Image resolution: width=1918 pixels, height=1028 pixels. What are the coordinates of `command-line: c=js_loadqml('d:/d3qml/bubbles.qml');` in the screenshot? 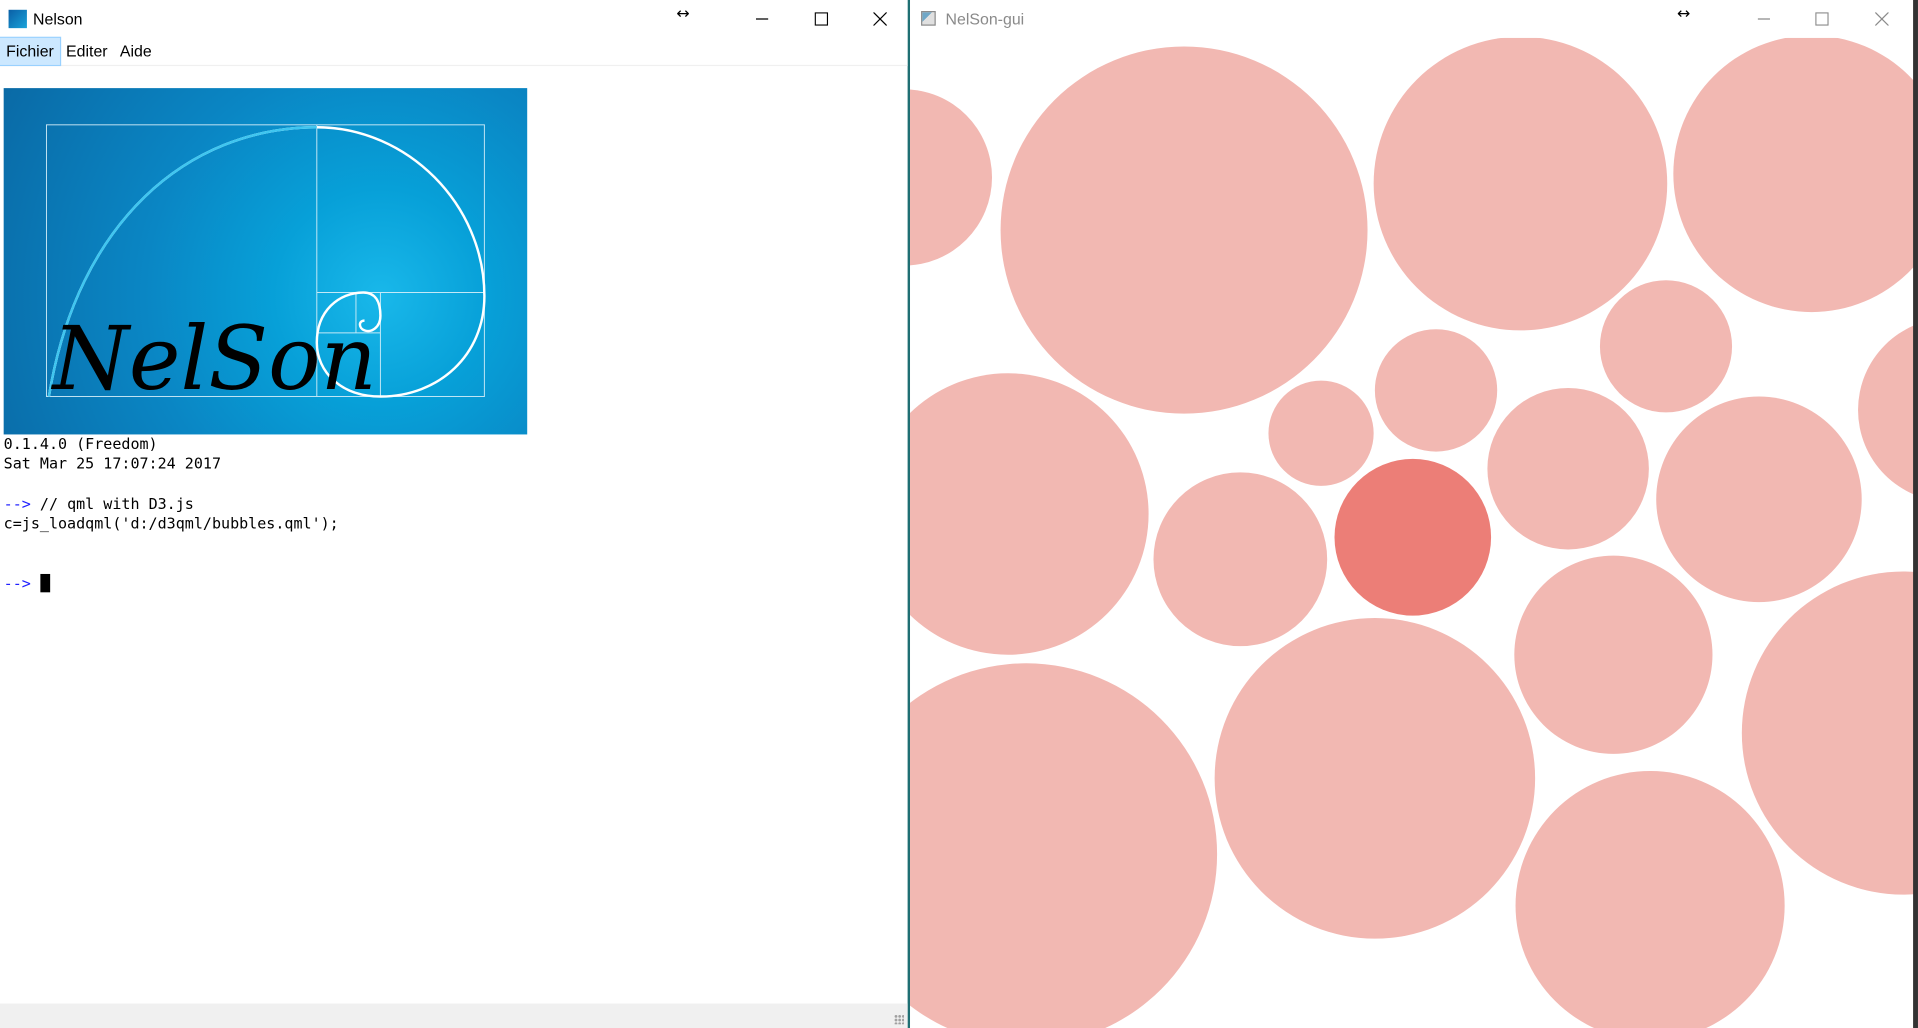 It's located at (171, 524).